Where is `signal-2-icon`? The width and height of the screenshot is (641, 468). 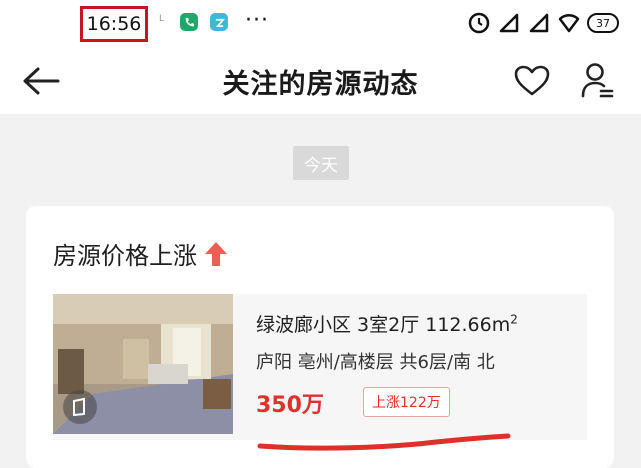 signal-2-icon is located at coordinates (539, 23).